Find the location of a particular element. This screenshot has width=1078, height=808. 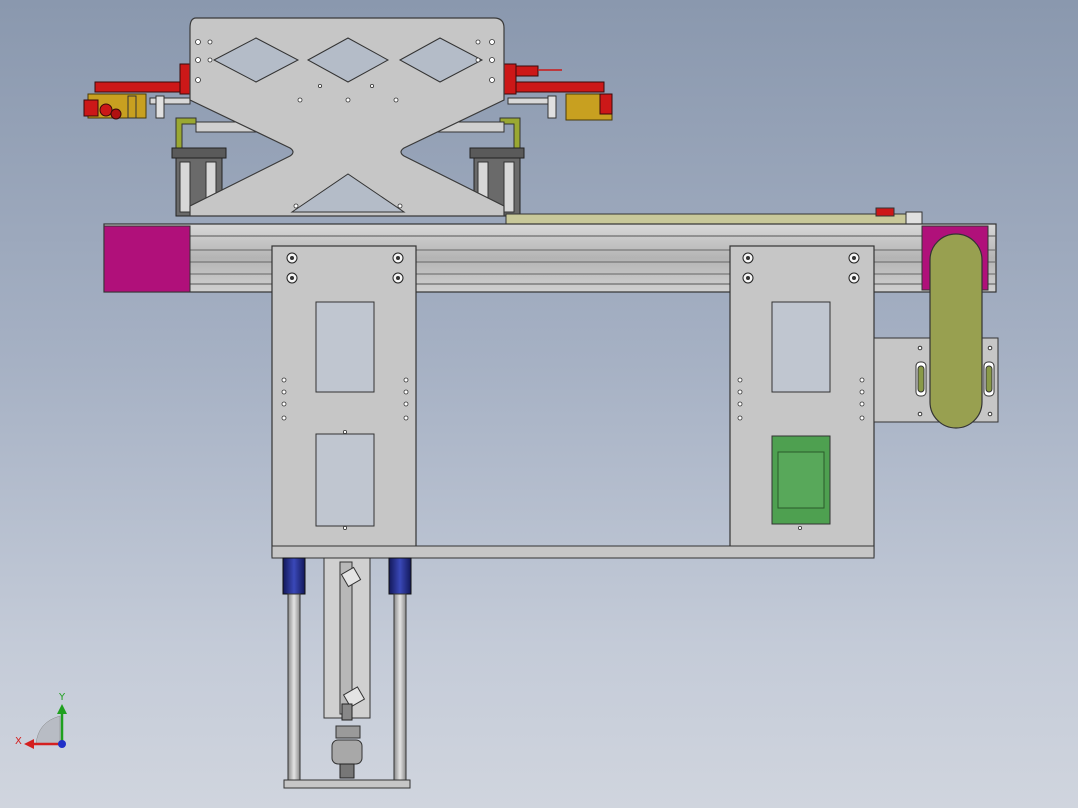

bottom-cross-bar is located at coordinates (573, 552).